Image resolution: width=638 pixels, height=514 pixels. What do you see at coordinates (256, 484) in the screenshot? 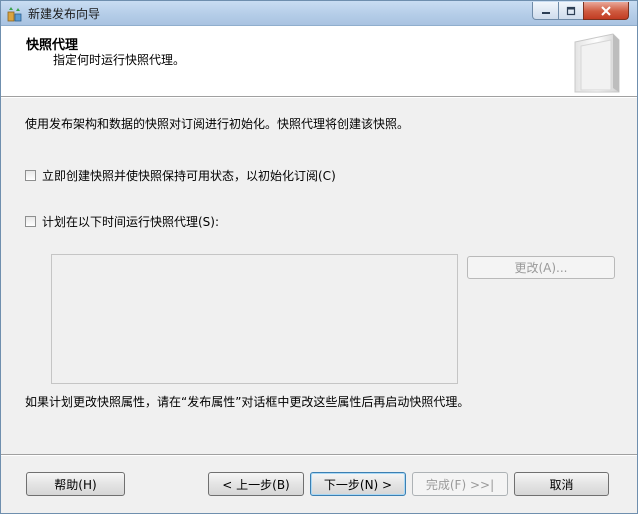
I see `back-button: < 上一步(B)` at bounding box center [256, 484].